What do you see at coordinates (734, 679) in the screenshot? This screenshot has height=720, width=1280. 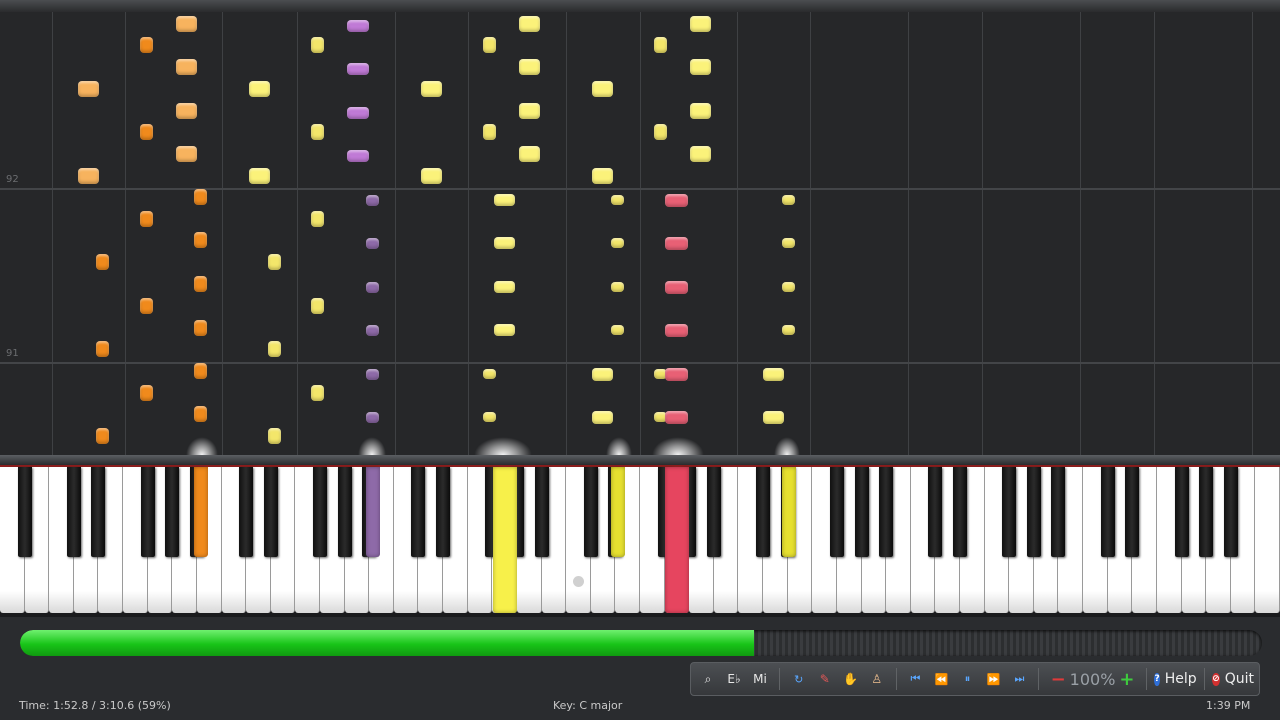 I see `key-signature-button: E♭` at bounding box center [734, 679].